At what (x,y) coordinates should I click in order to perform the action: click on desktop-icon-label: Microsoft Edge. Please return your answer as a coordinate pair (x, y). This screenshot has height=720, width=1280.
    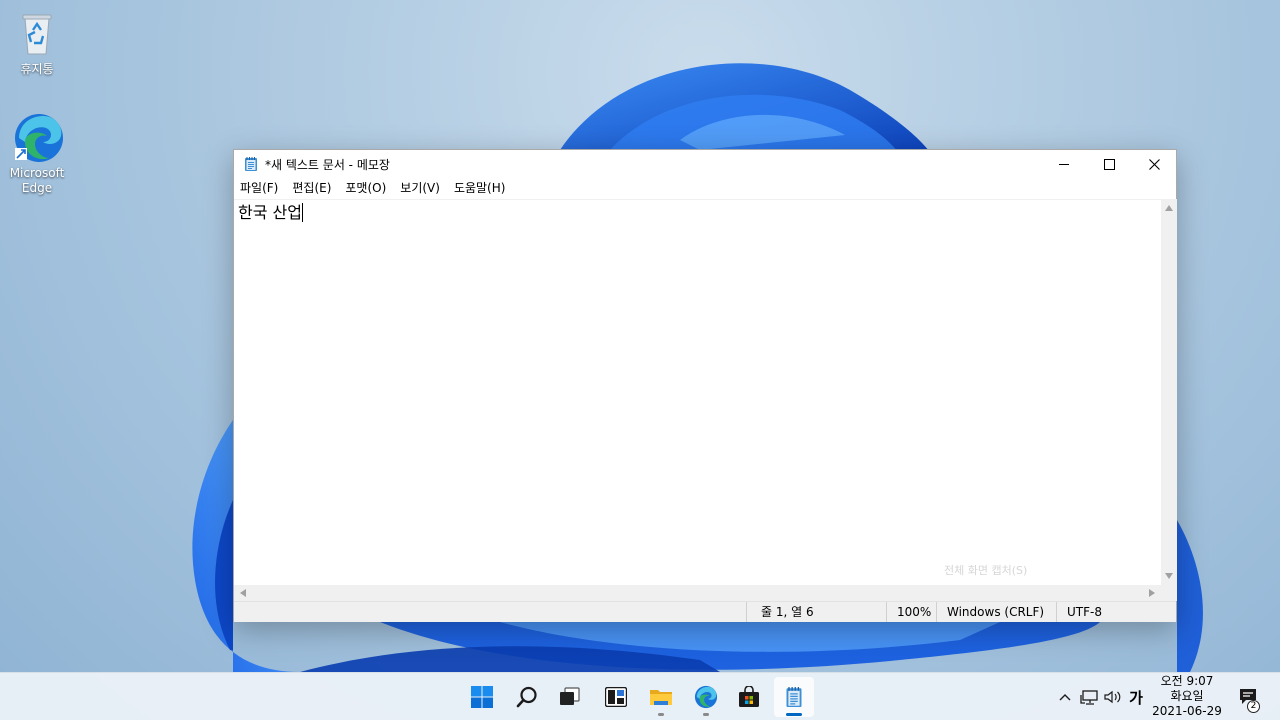
    Looking at the image, I should click on (37, 180).